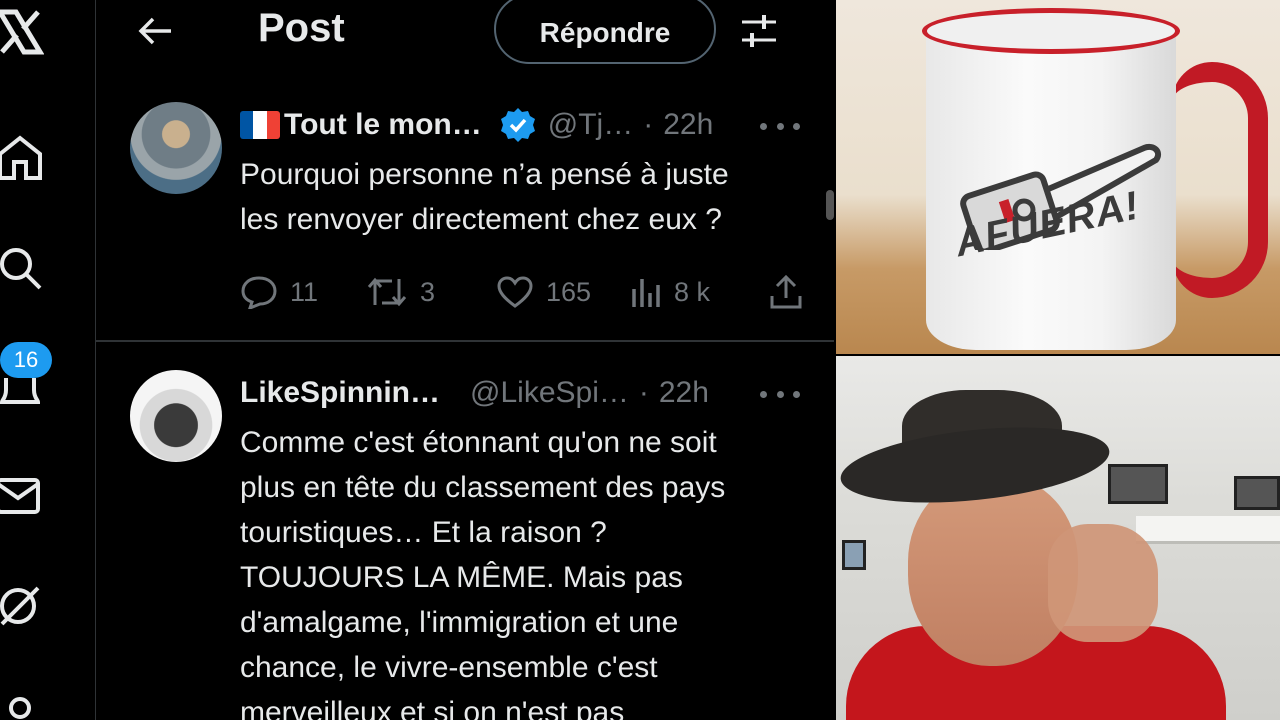 The image size is (1280, 720). Describe the element at coordinates (975, 465) in the screenshot. I see `cowboy-hat-brim` at that location.